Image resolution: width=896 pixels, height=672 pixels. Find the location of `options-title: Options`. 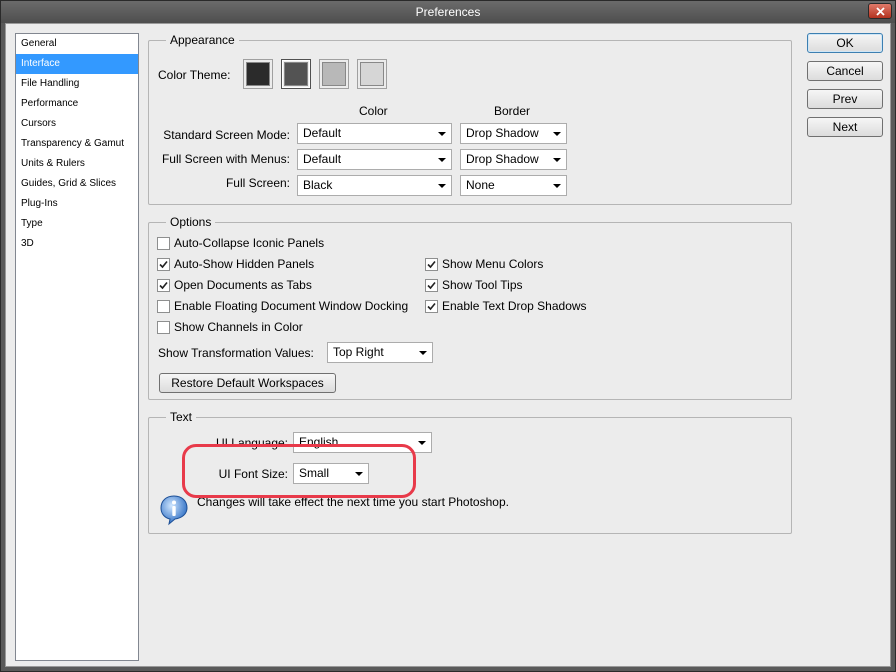

options-title: Options is located at coordinates (191, 222).